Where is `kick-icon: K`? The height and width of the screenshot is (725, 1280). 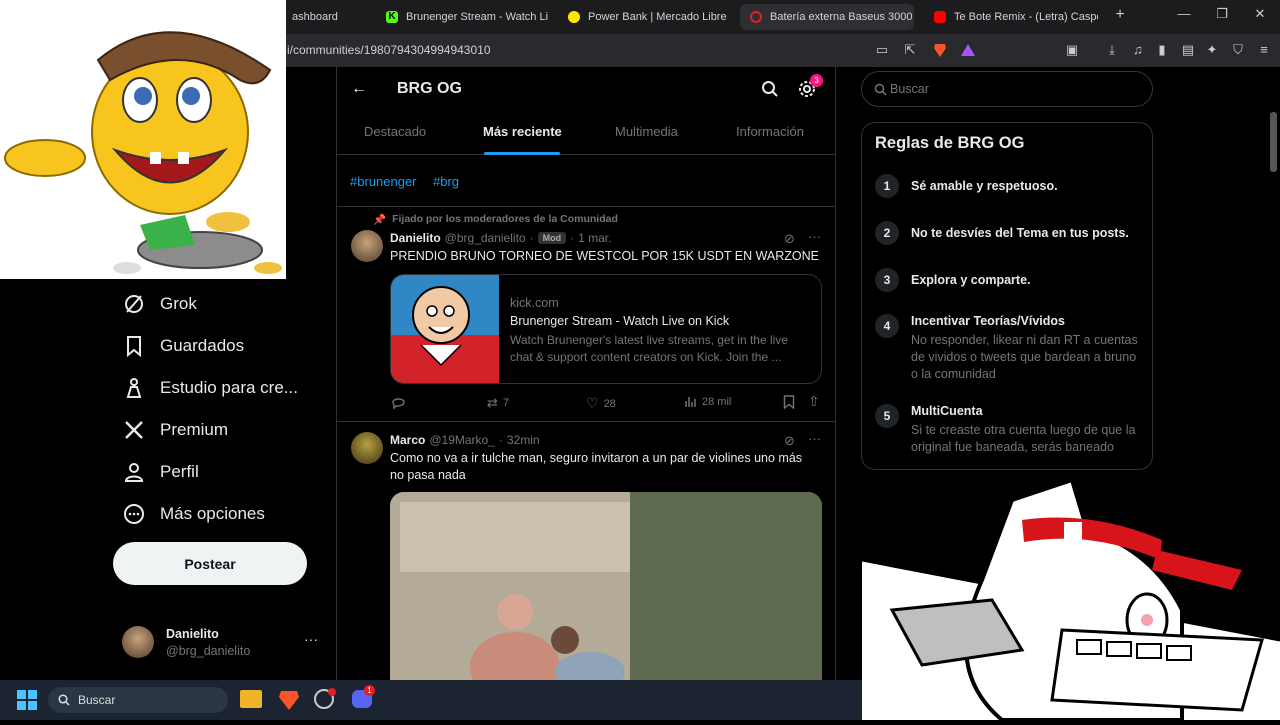 kick-icon: K is located at coordinates (392, 17).